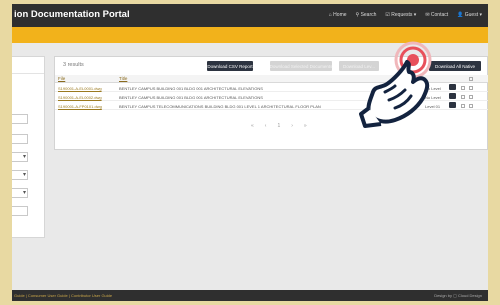 The height and width of the screenshot is (305, 500). What do you see at coordinates (73, 65) in the screenshot?
I see `results-count: 3 results` at bounding box center [73, 65].